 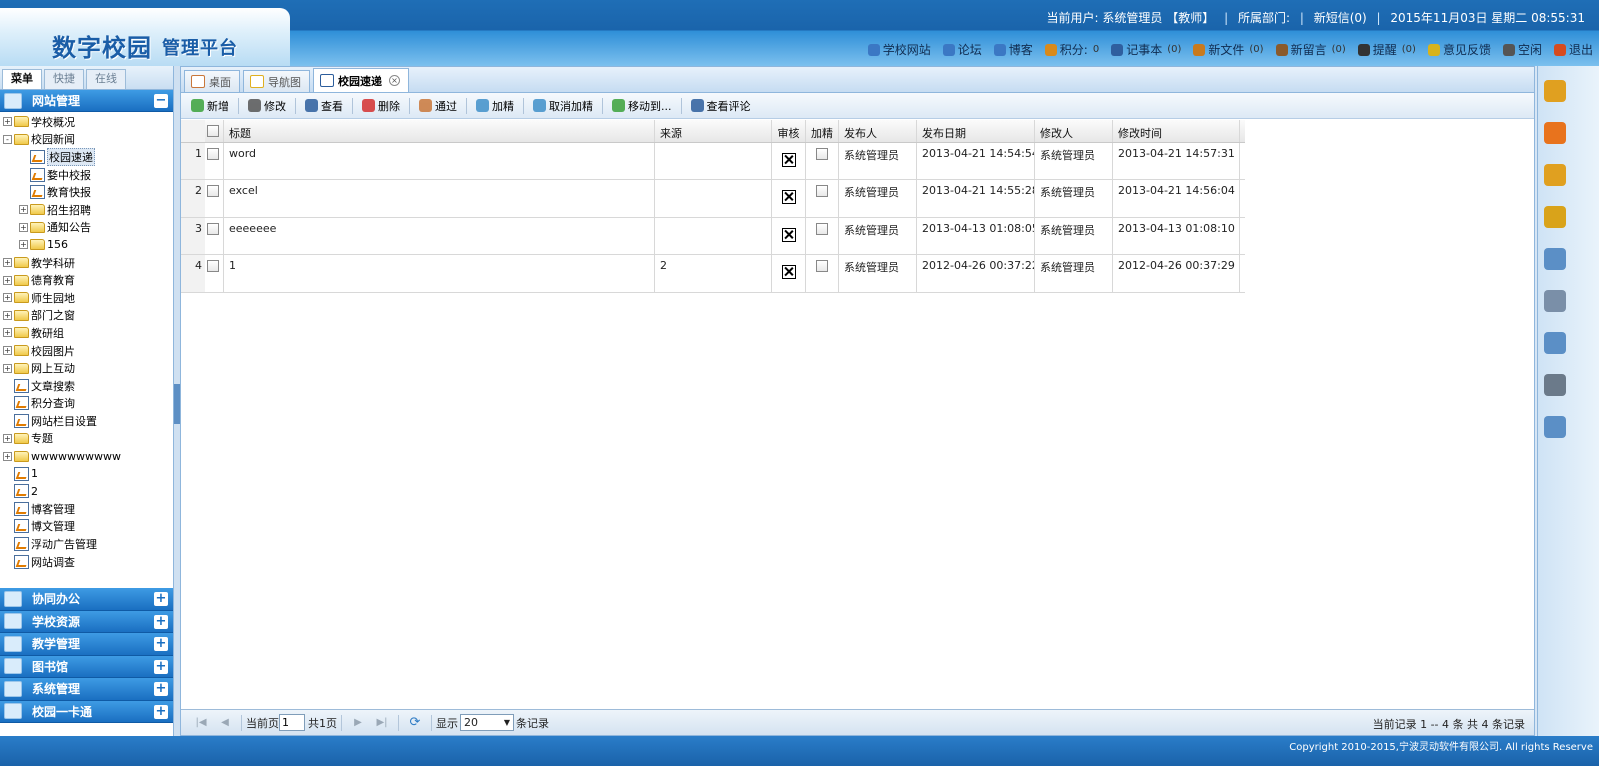 I want to click on col-publisher: 发布人, so click(x=878, y=131).